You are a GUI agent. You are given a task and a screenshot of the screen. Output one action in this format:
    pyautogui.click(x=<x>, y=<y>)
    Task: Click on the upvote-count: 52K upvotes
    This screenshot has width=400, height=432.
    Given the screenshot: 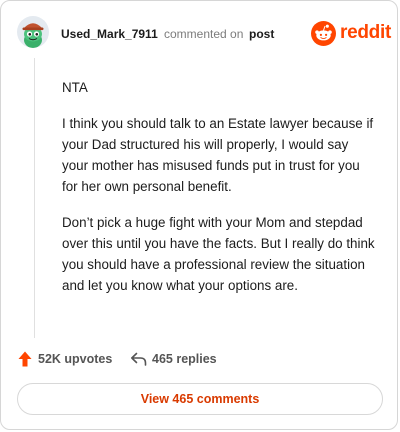 What is the action you would take?
    pyautogui.click(x=75, y=359)
    